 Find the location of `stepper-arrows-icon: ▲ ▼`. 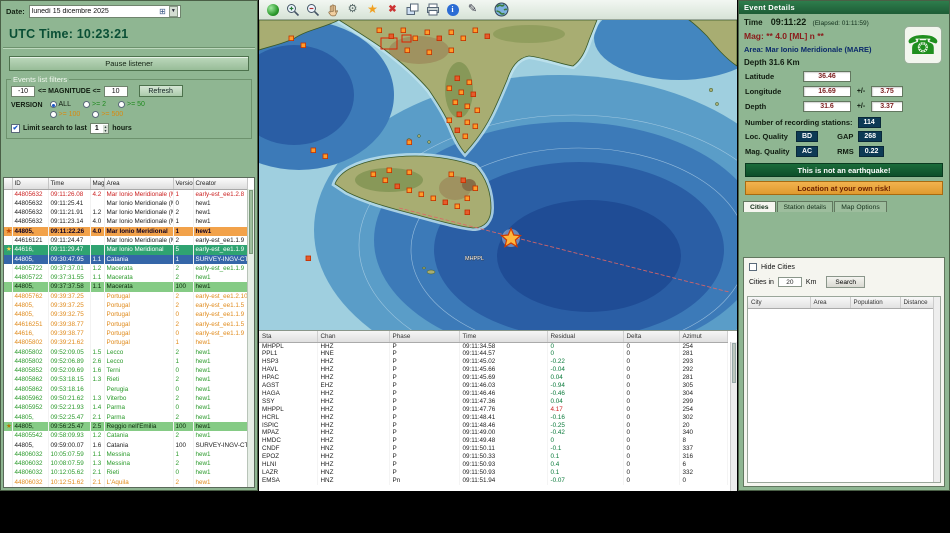

stepper-arrows-icon: ▲ ▼ is located at coordinates (105, 128).